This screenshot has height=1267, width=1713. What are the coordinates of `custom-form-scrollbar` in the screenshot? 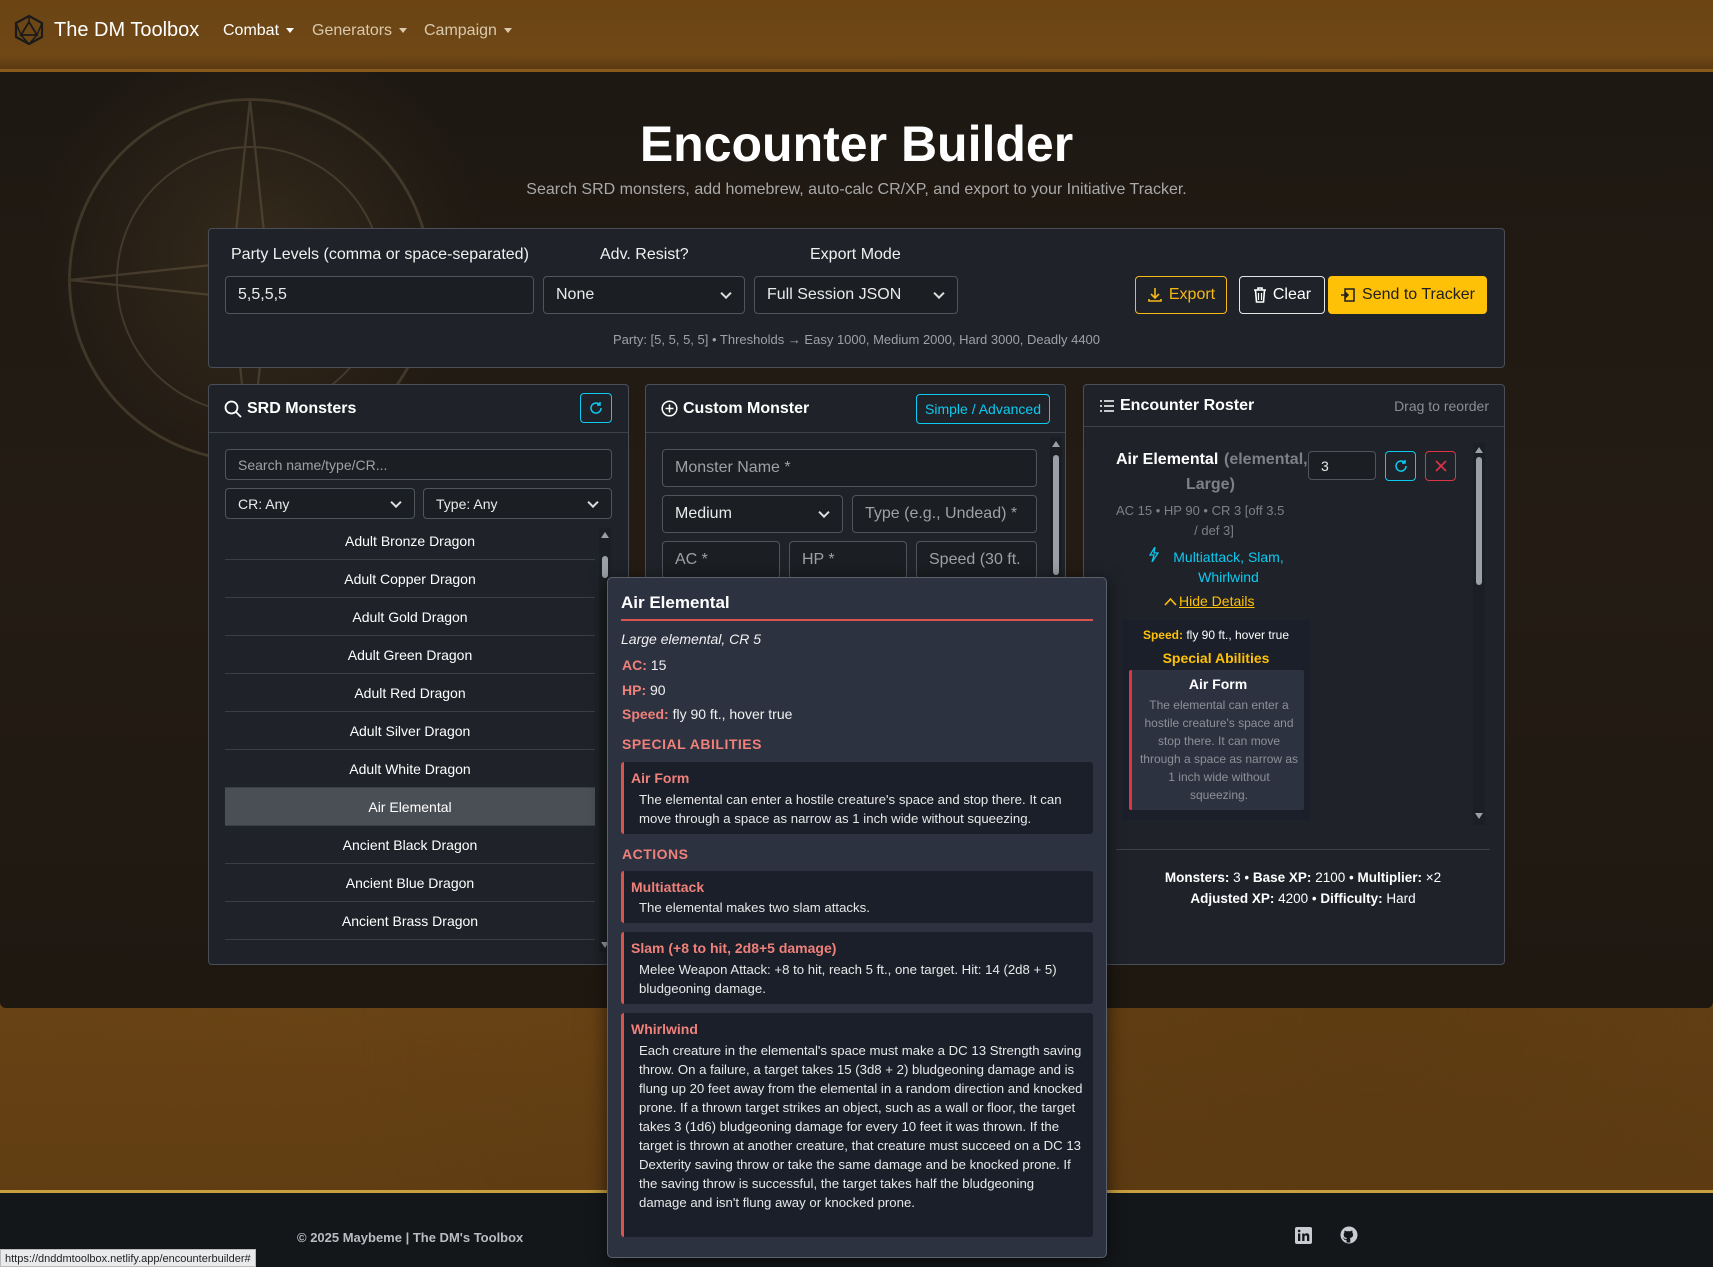 It's located at (1056, 507).